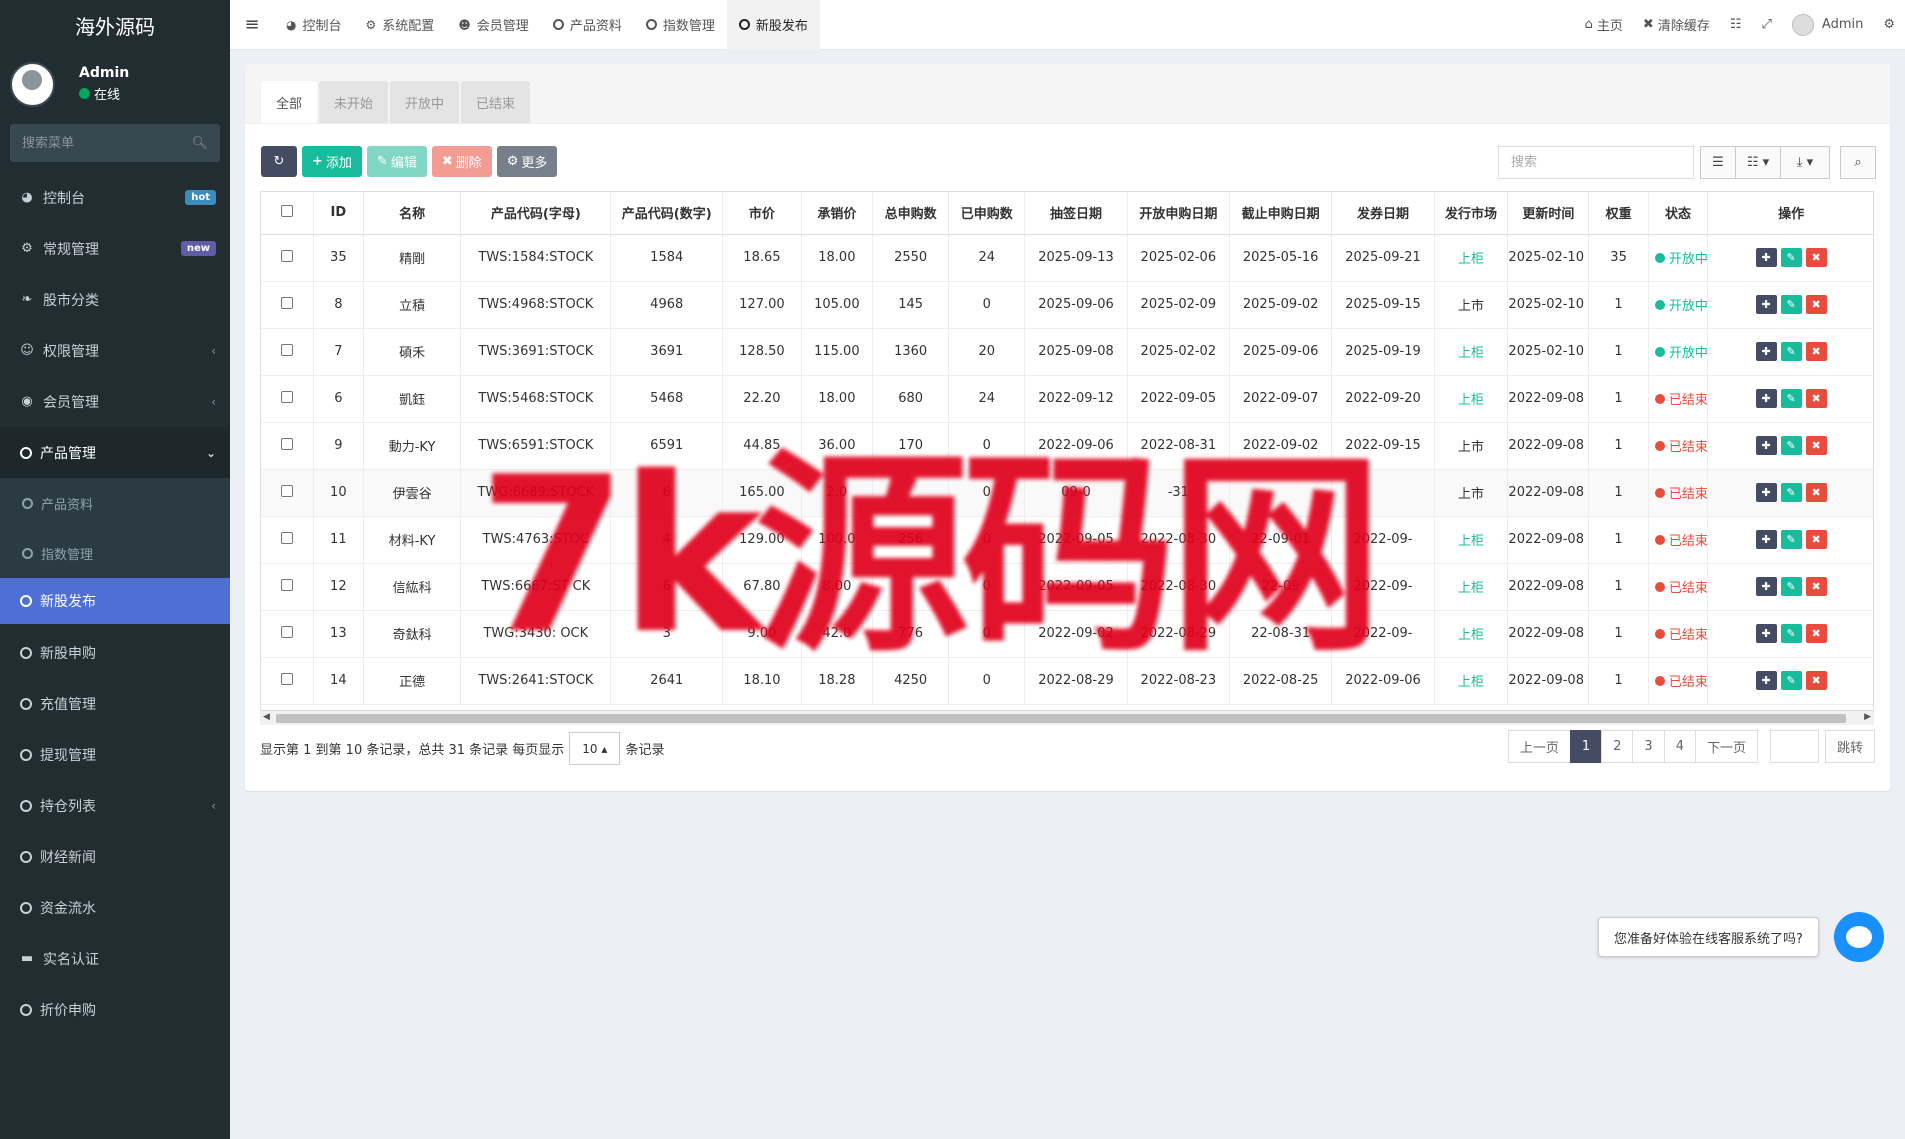  Describe the element at coordinates (115, 248) in the screenshot. I see `sidebar-item-general: ⚙ 常规管理 new` at that location.